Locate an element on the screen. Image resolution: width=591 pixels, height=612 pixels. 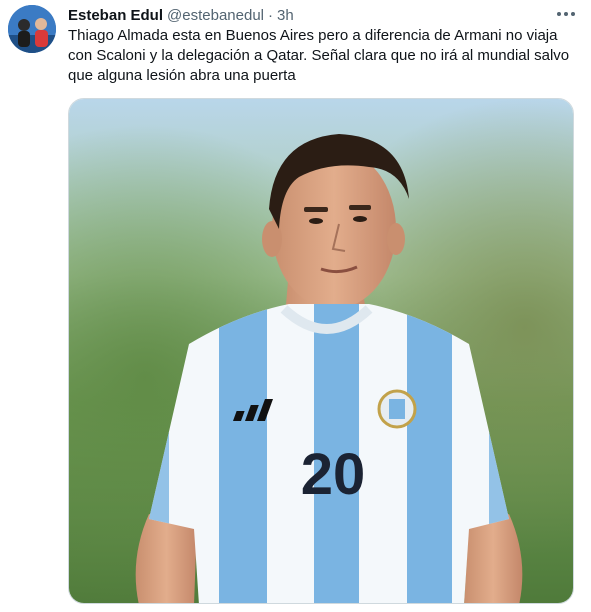
jersey-number: 20 is located at coordinates (333, 474).